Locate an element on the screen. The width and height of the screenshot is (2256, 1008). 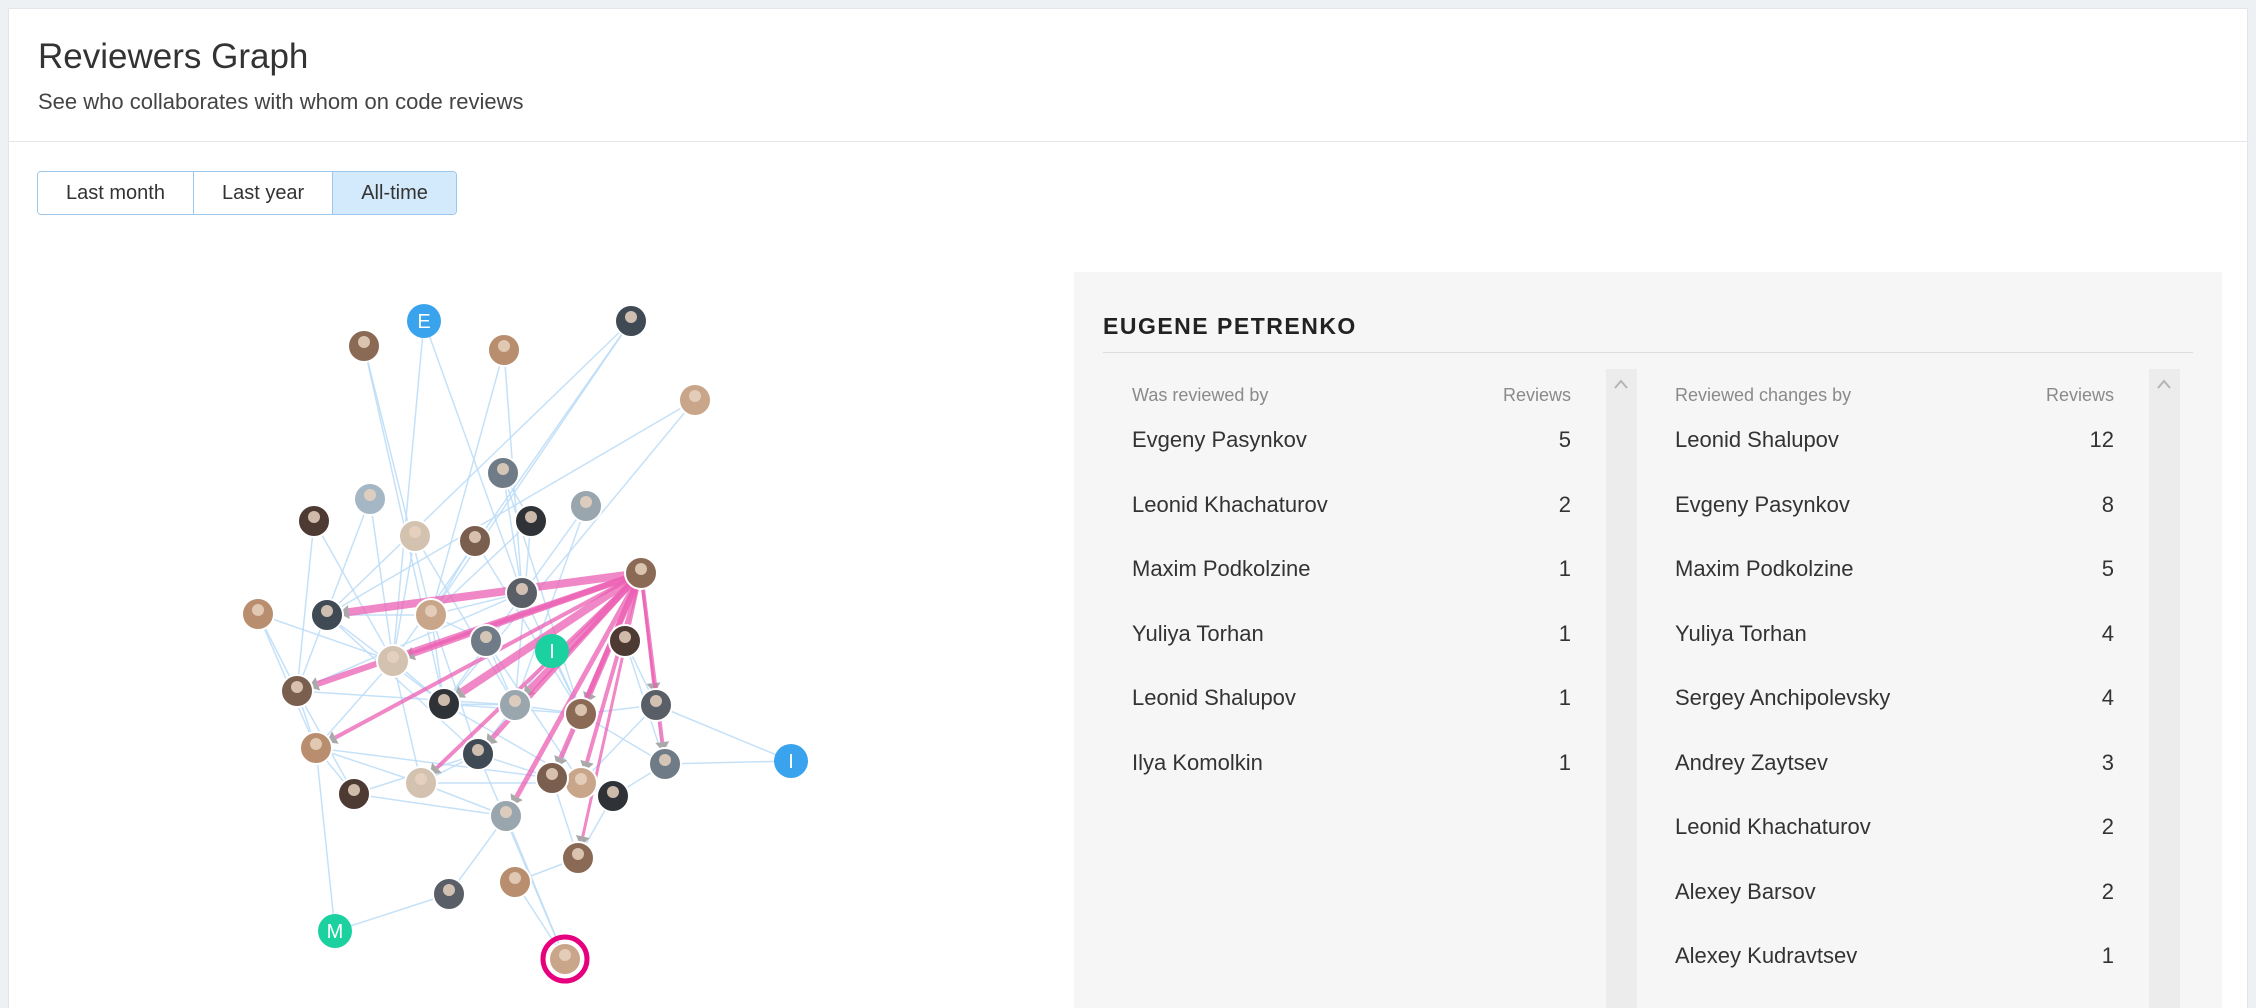
list-header: Reviewed changes by Reviews is located at coordinates (1894, 395).